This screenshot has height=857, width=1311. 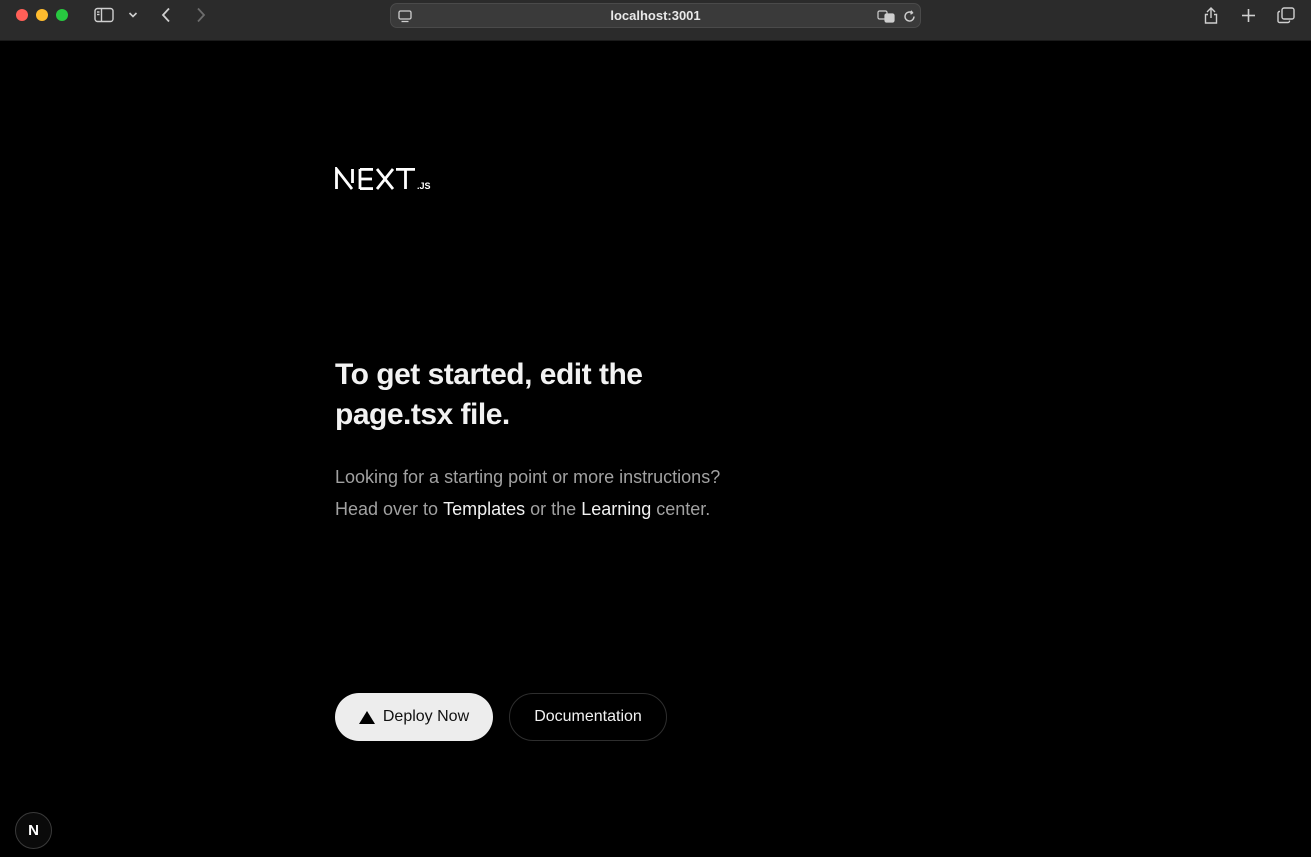 What do you see at coordinates (1248, 15) in the screenshot?
I see `new-tab-icon` at bounding box center [1248, 15].